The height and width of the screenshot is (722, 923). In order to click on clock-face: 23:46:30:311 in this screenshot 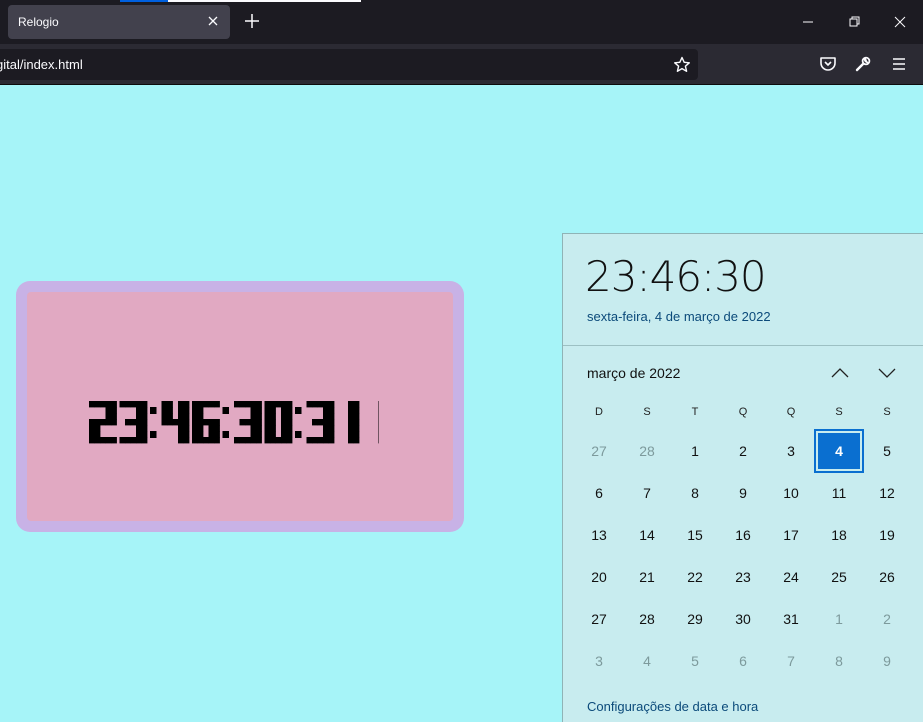, I will do `click(240, 406)`.